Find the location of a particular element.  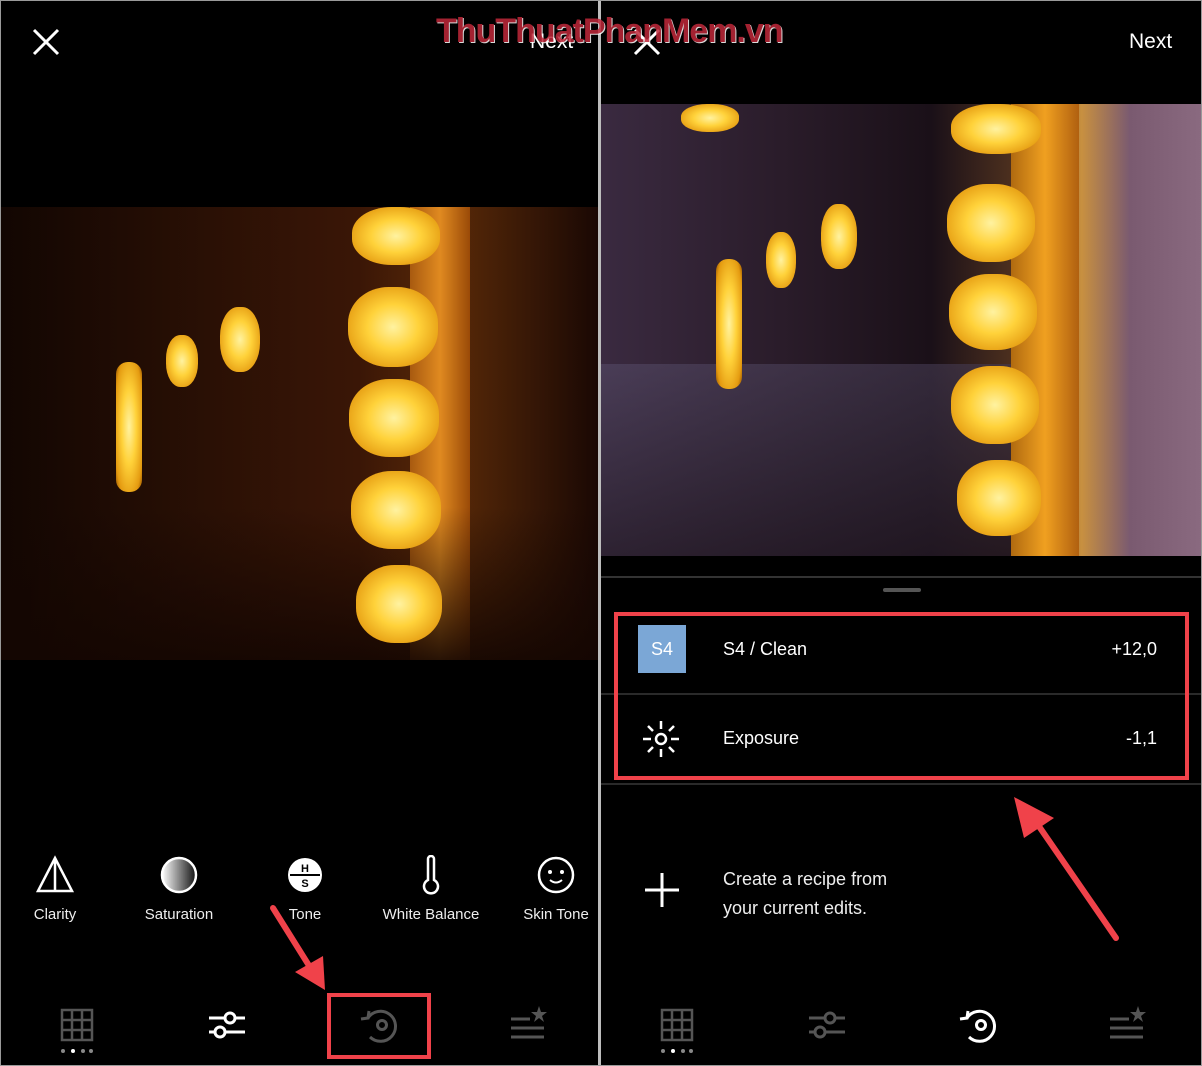

plus-icon is located at coordinates (662, 890).